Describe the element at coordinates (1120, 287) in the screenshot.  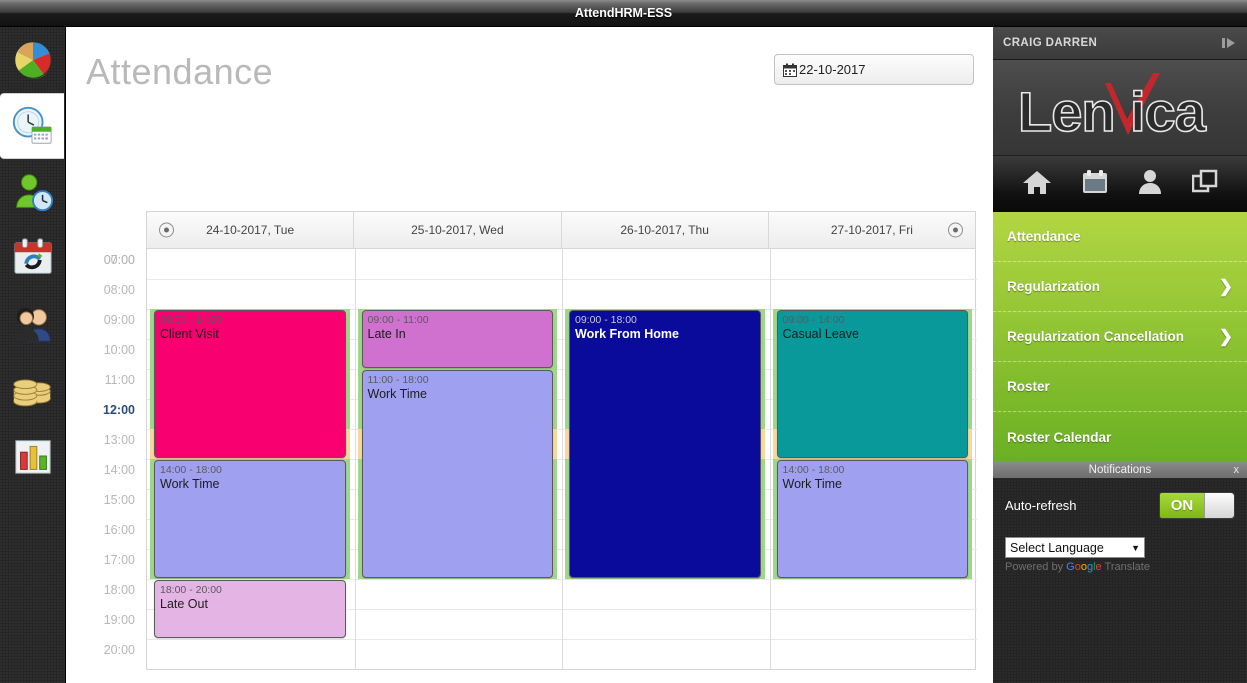
I see `panel-menu-item: Regularization ❯` at that location.